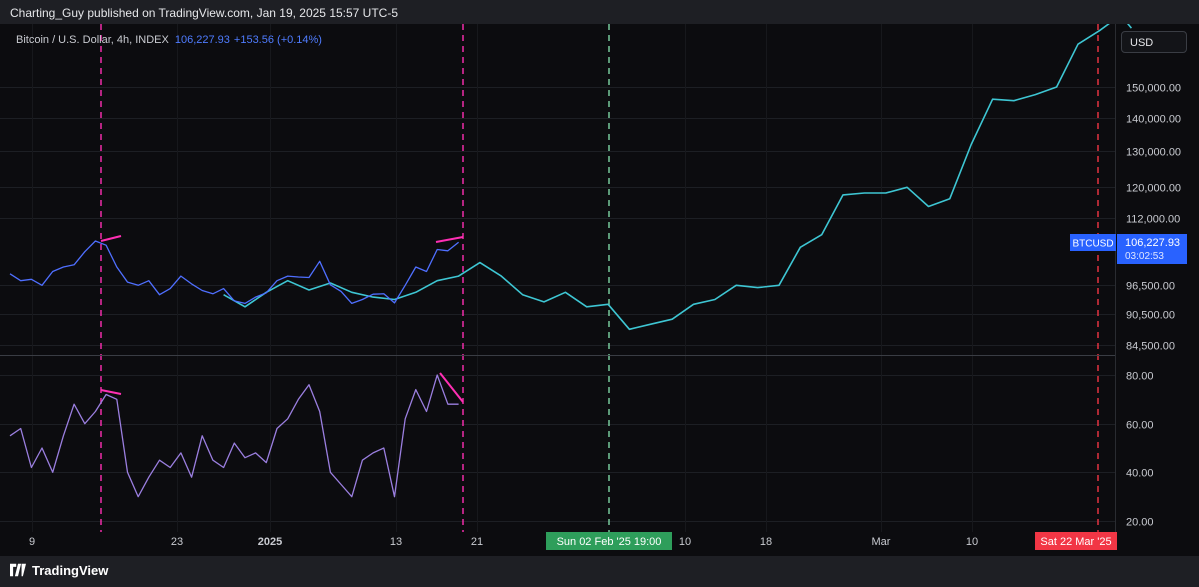 This screenshot has width=1199, height=587. Describe the element at coordinates (451, 387) in the screenshot. I see `rsi-divergence-right` at that location.